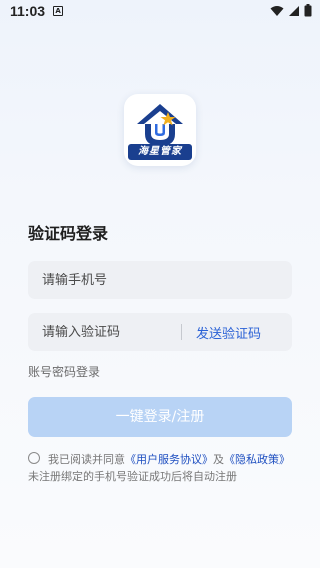  What do you see at coordinates (228, 332) in the screenshot?
I see `send-code-button: 发送验证码` at bounding box center [228, 332].